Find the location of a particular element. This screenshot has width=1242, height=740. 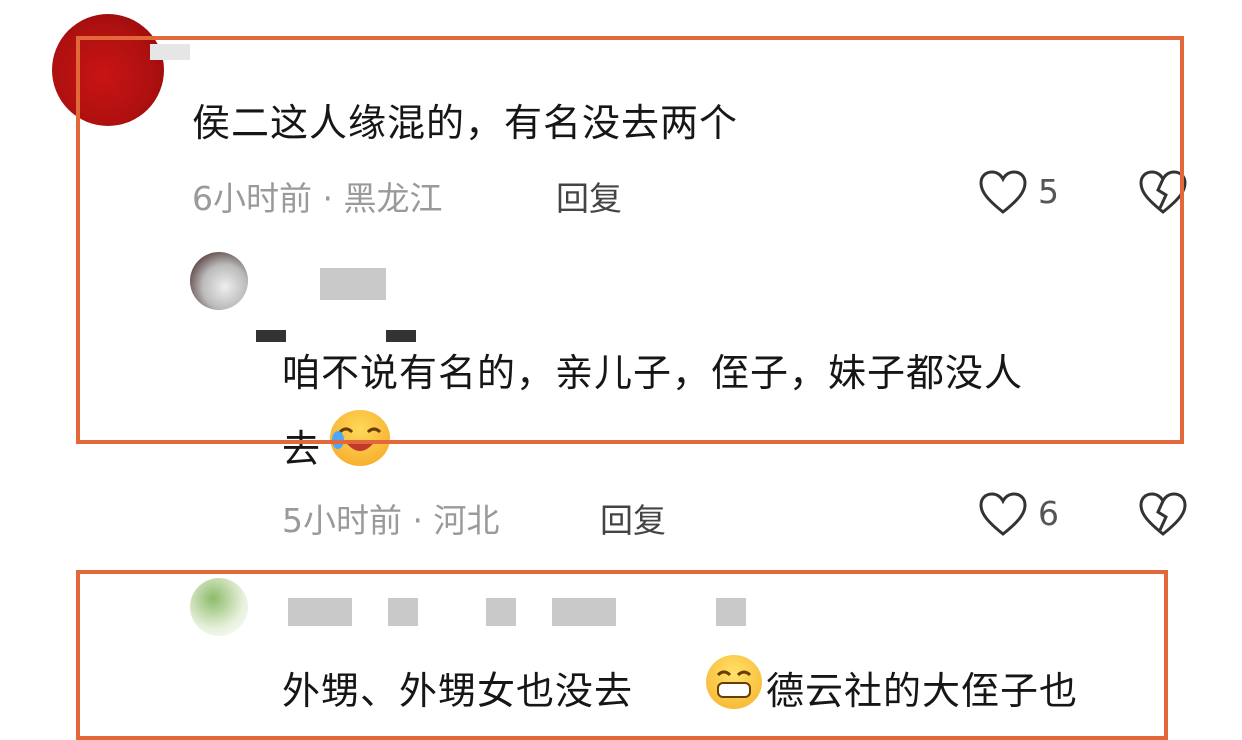

like-count: 6 is located at coordinates (1048, 513).